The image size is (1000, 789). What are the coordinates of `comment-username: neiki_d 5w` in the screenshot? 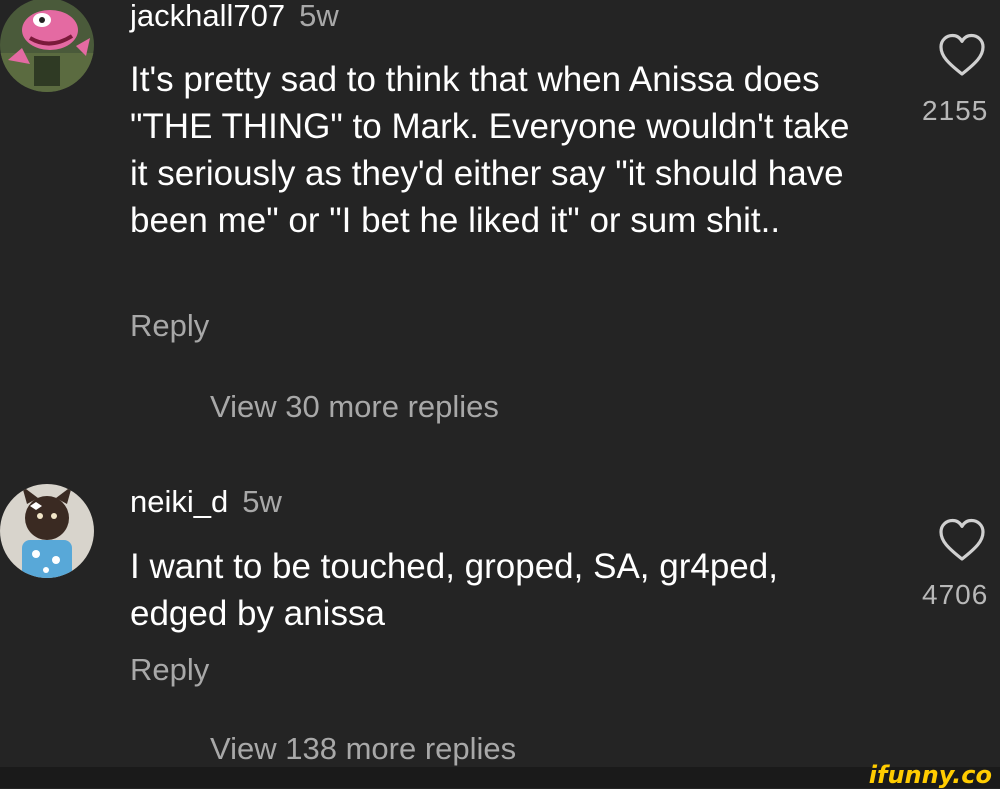 It's located at (206, 502).